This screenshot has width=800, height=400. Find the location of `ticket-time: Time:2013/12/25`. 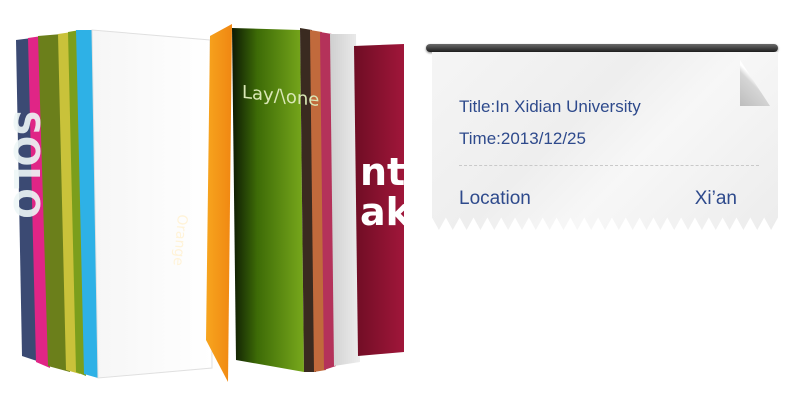

ticket-time: Time:2013/12/25 is located at coordinates (522, 138).